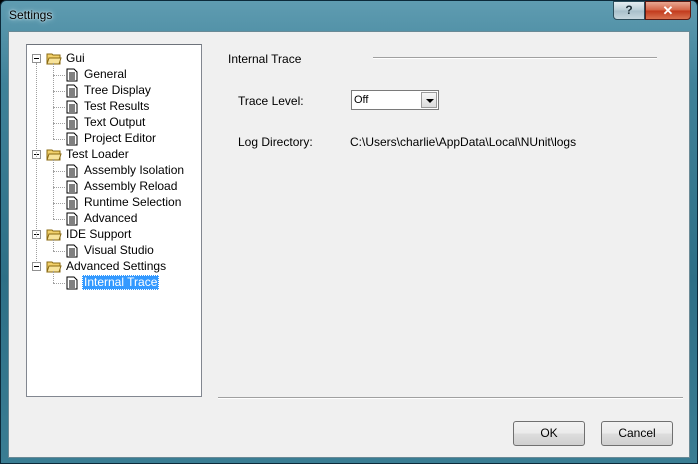 Image resolution: width=698 pixels, height=464 pixels. I want to click on tree-group-label: Gui, so click(75, 58).